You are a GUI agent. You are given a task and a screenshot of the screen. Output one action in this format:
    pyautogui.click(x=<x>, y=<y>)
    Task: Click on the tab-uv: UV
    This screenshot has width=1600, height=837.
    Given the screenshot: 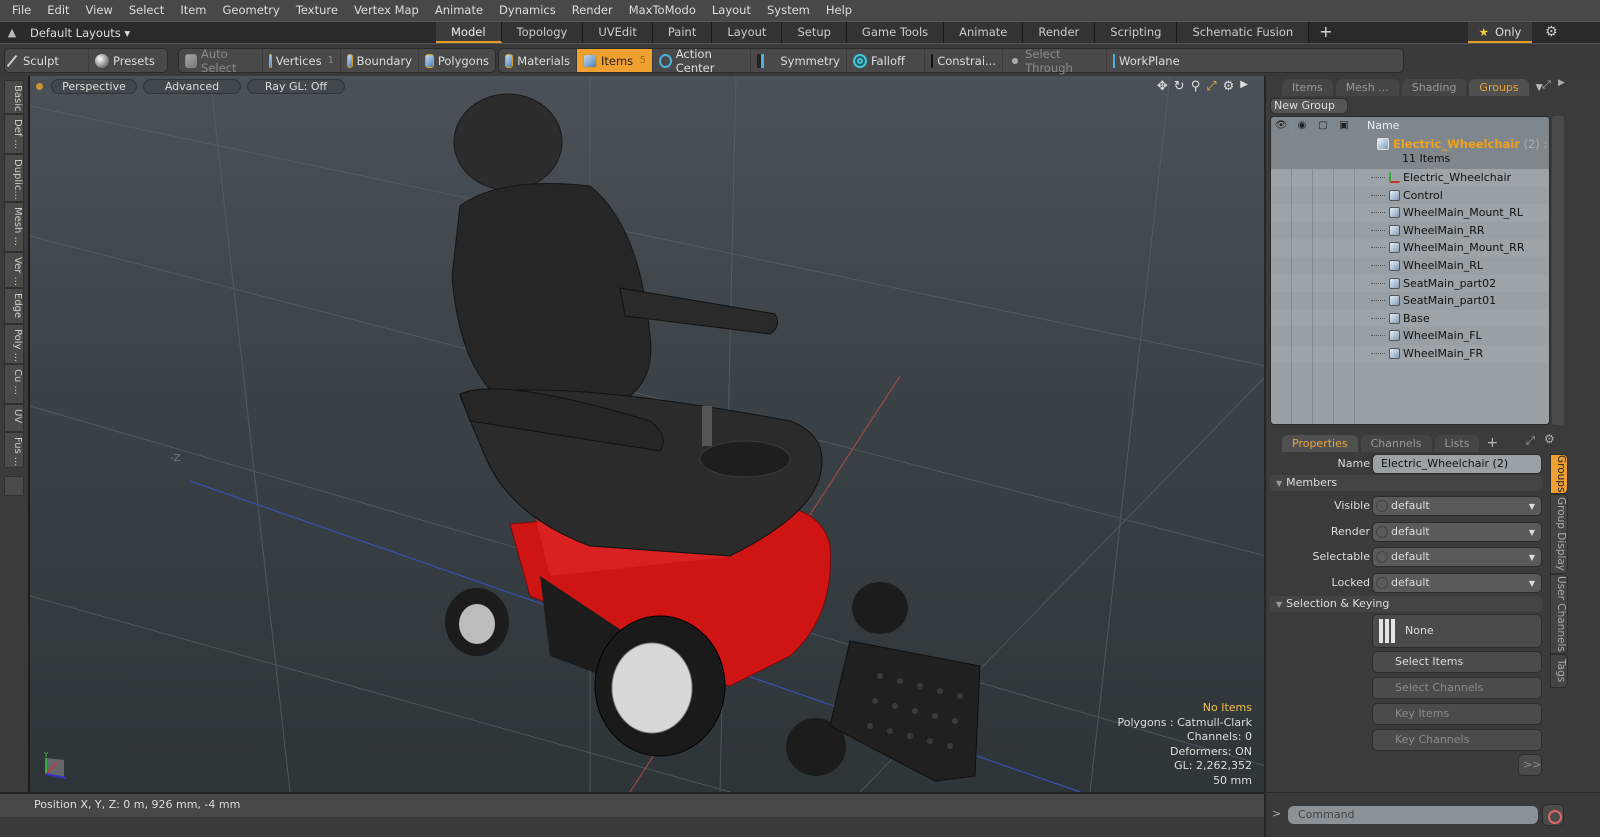 What is the action you would take?
    pyautogui.click(x=14, y=418)
    